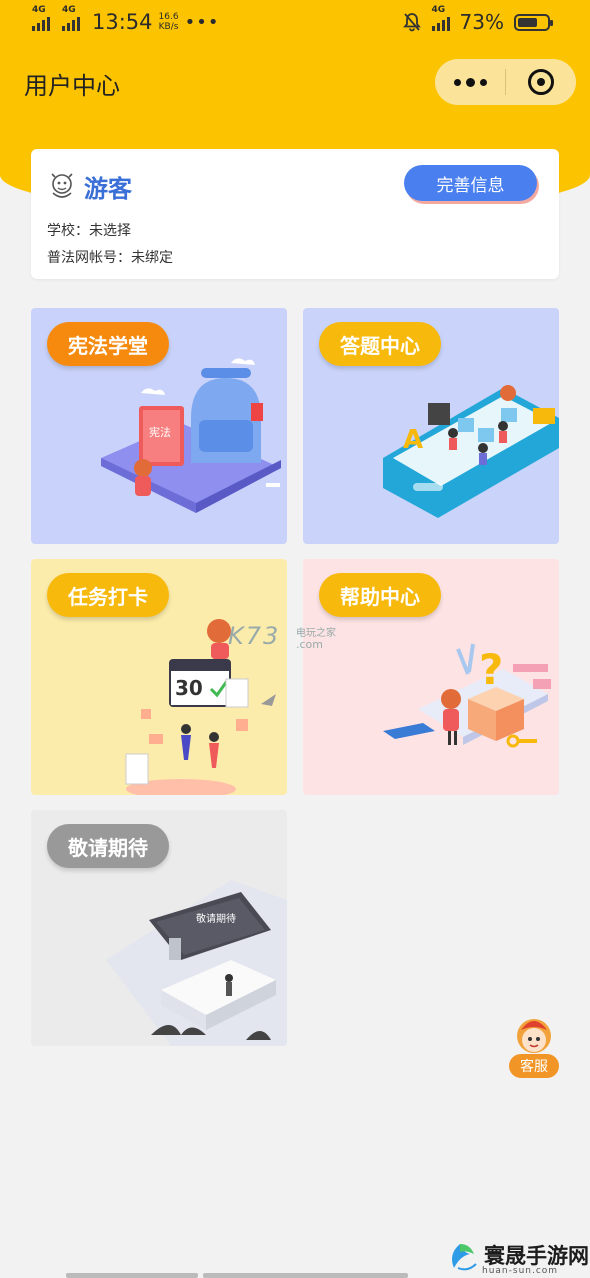 This screenshot has height=1278, width=590. Describe the element at coordinates (72, 86) in the screenshot. I see `page-title: 用户中心` at that location.